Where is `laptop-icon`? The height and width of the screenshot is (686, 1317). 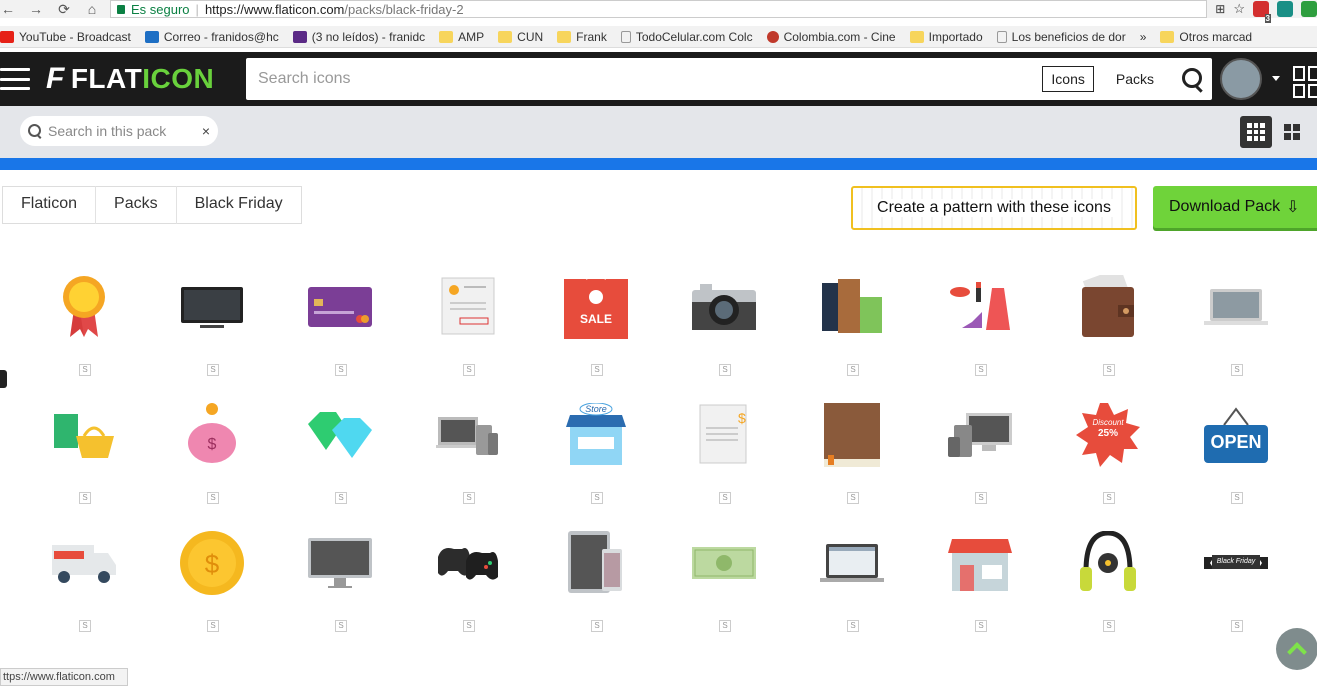 laptop-icon is located at coordinates (1236, 307).